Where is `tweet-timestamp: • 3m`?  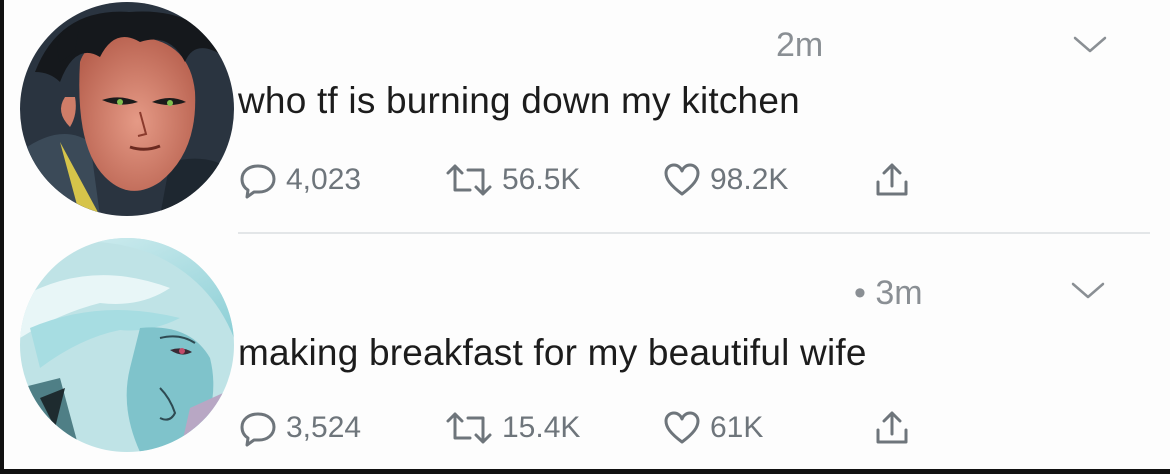
tweet-timestamp: • 3m is located at coordinates (888, 293).